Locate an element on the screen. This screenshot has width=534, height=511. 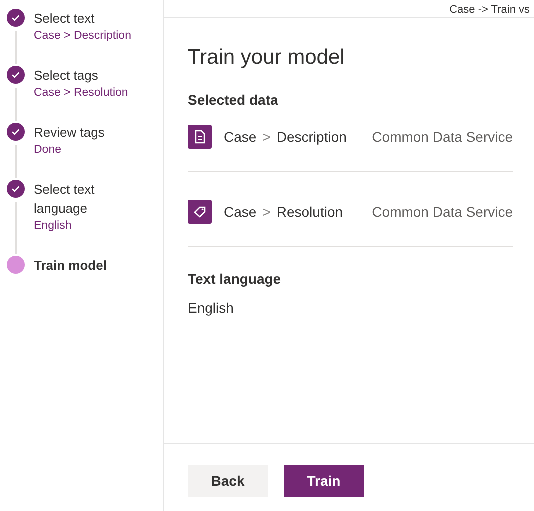
train-button: Train is located at coordinates (324, 481).